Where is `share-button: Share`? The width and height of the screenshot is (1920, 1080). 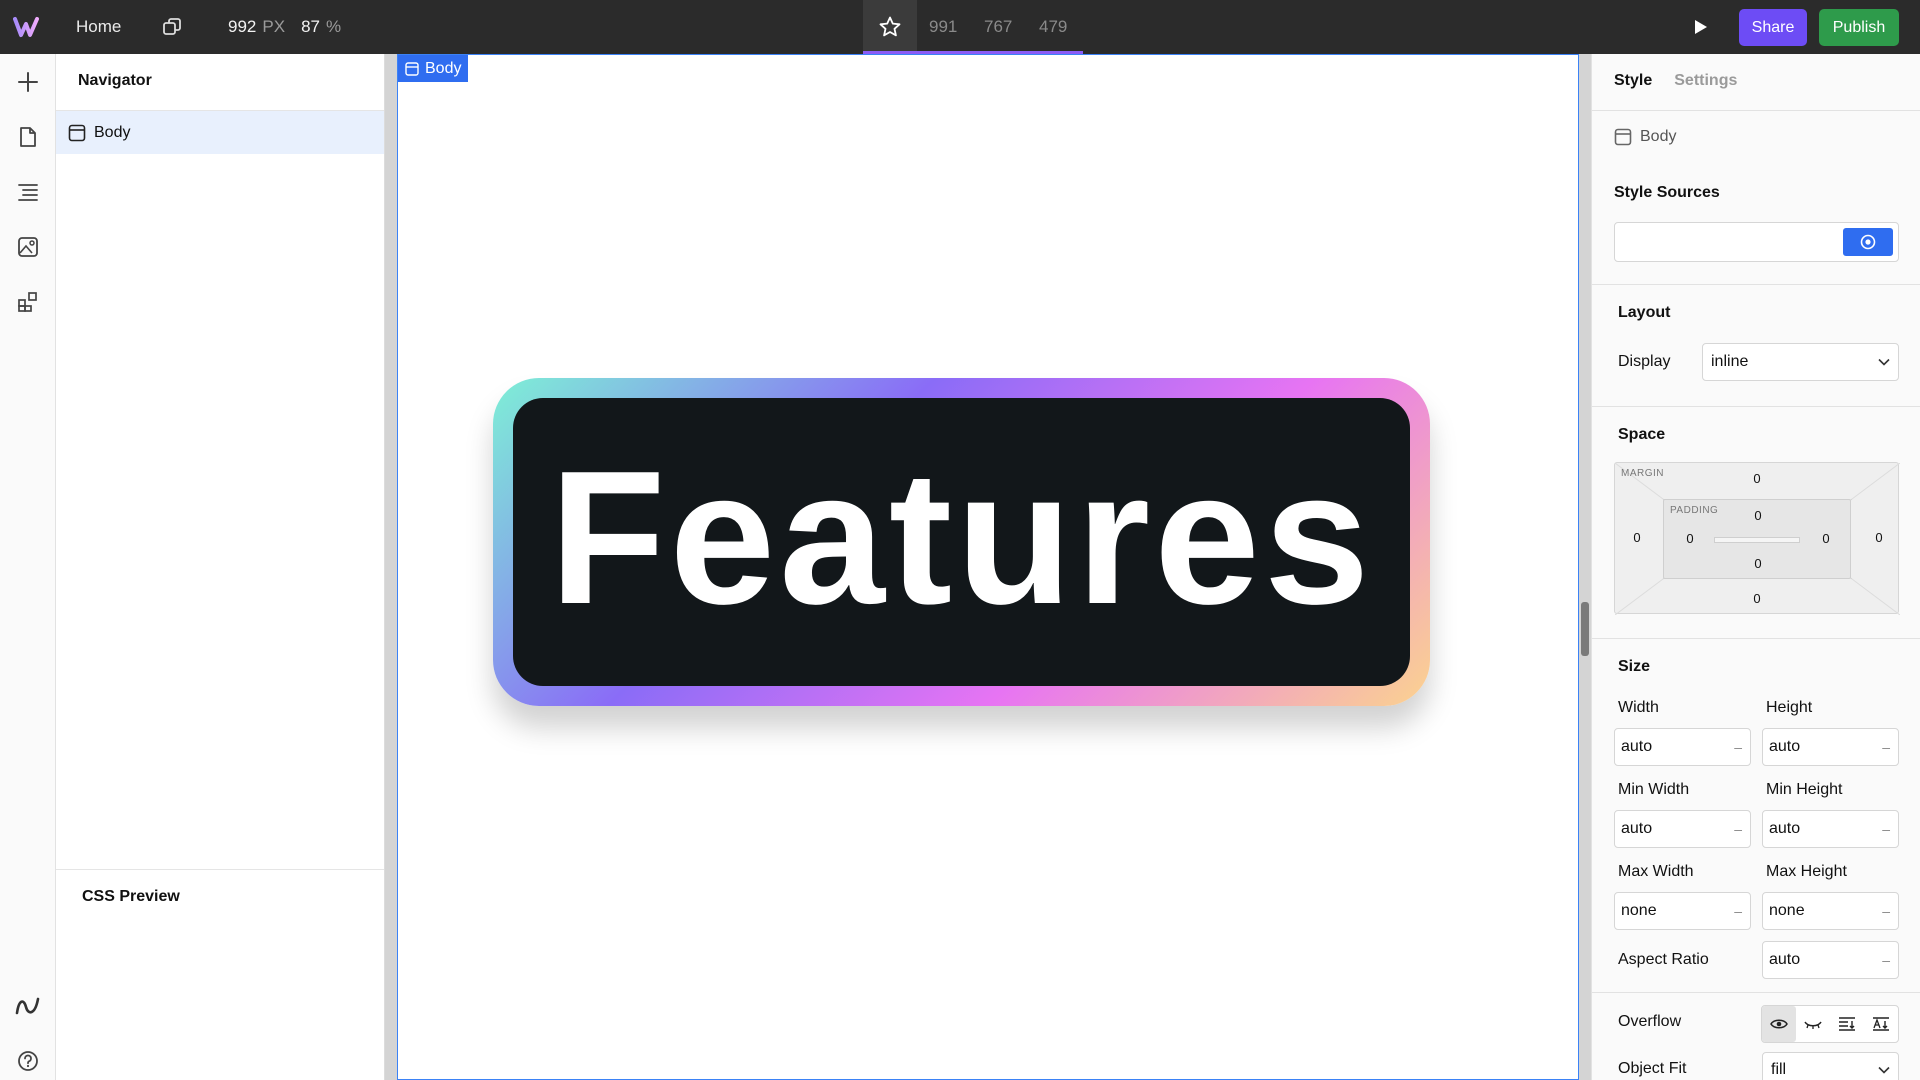
share-button: Share is located at coordinates (1773, 27).